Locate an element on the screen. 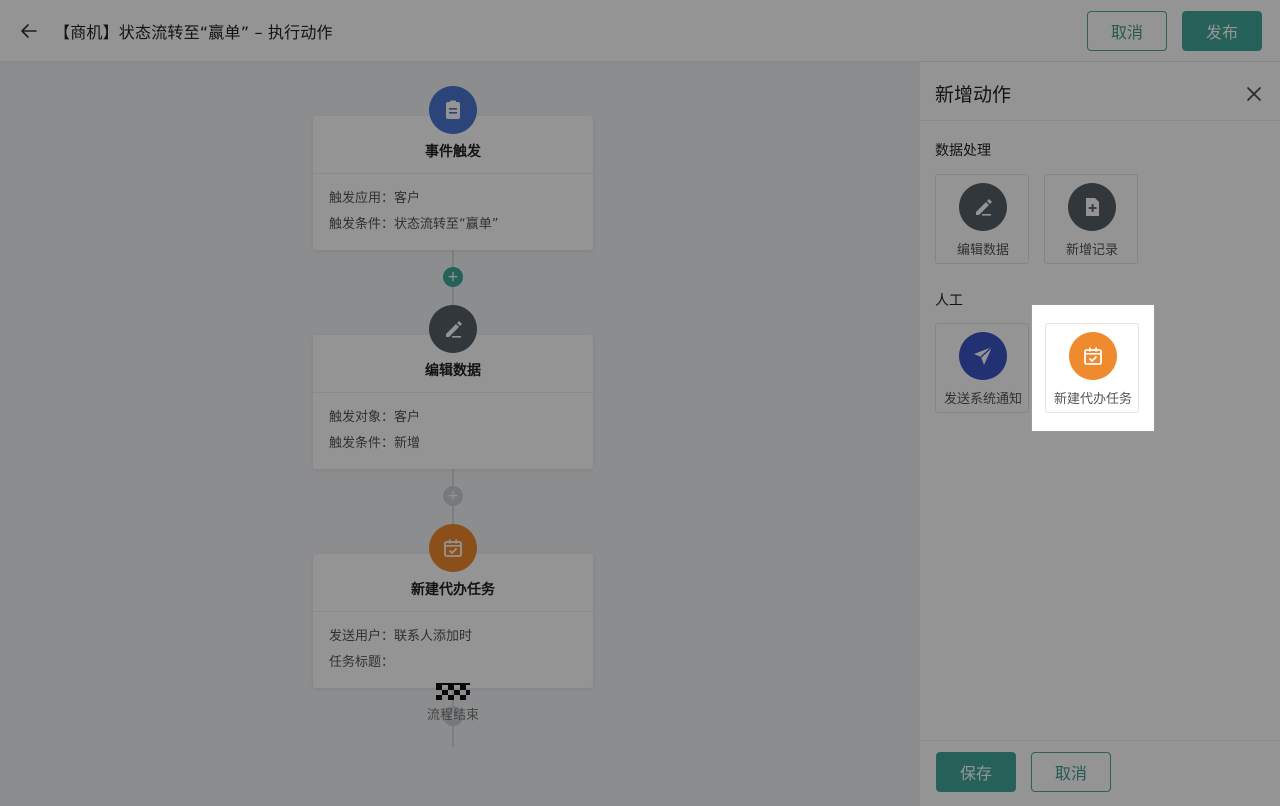 The height and width of the screenshot is (806, 1280). panel-title: 新增动作 is located at coordinates (973, 95).